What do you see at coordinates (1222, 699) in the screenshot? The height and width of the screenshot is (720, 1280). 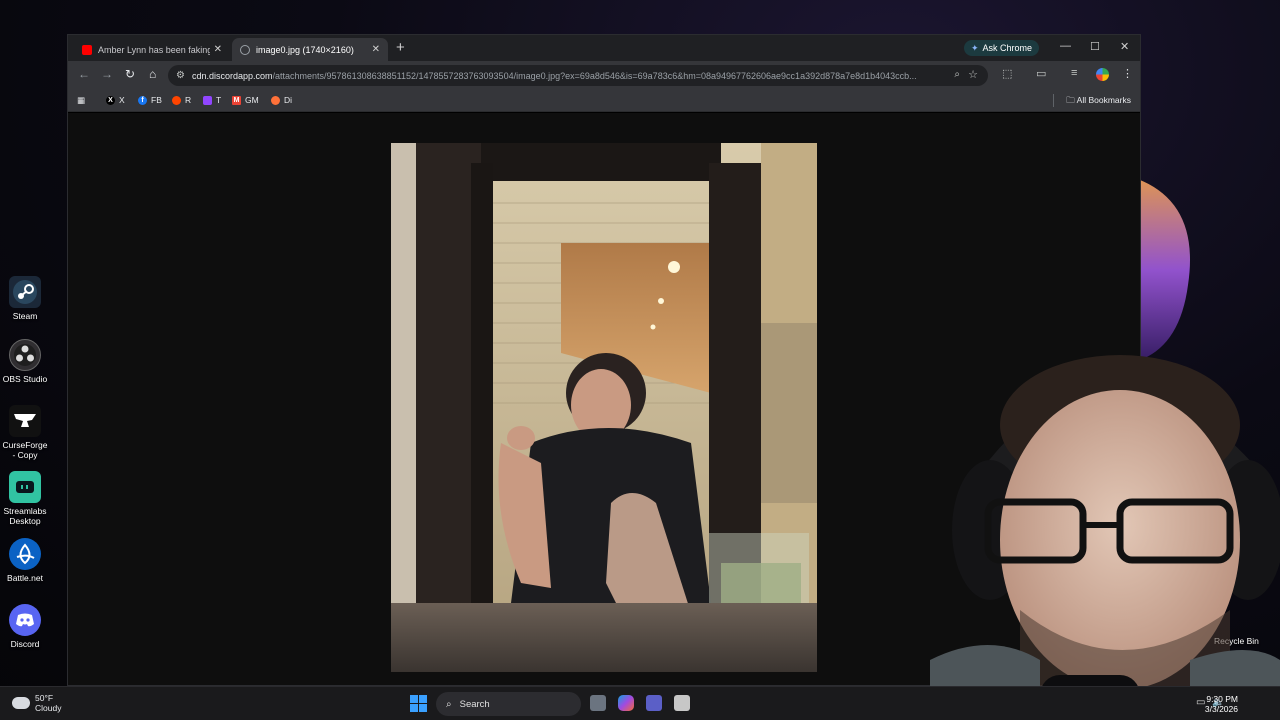 I see `clock-time: 9:30 PM` at bounding box center [1222, 699].